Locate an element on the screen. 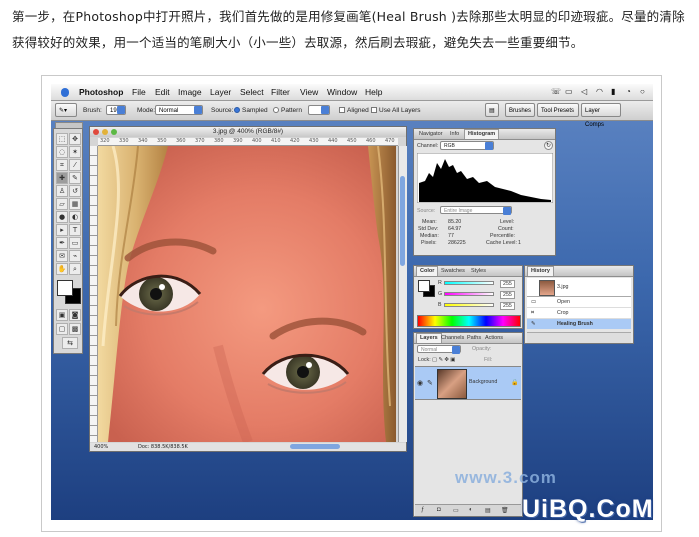  file-browser-icon: ▤ is located at coordinates (492, 110).